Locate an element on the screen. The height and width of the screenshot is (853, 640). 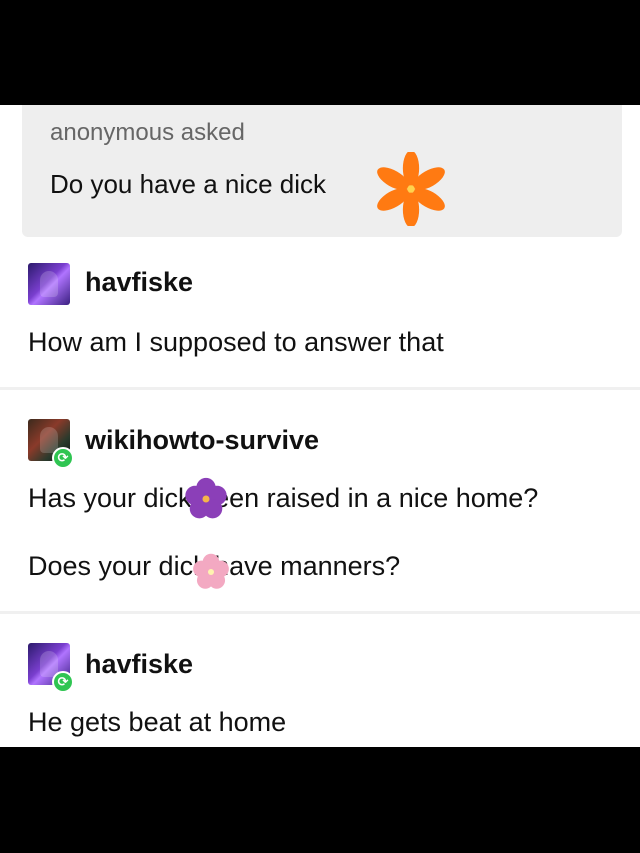
pink-flower-sticker is located at coordinates (211, 571).